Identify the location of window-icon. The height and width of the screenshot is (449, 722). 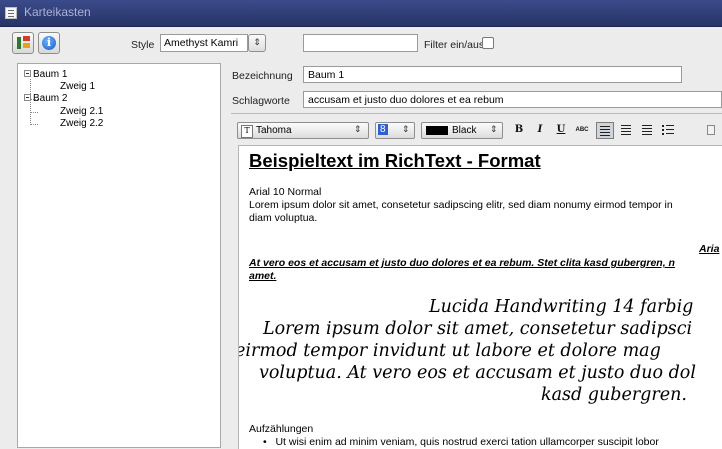
(11, 13).